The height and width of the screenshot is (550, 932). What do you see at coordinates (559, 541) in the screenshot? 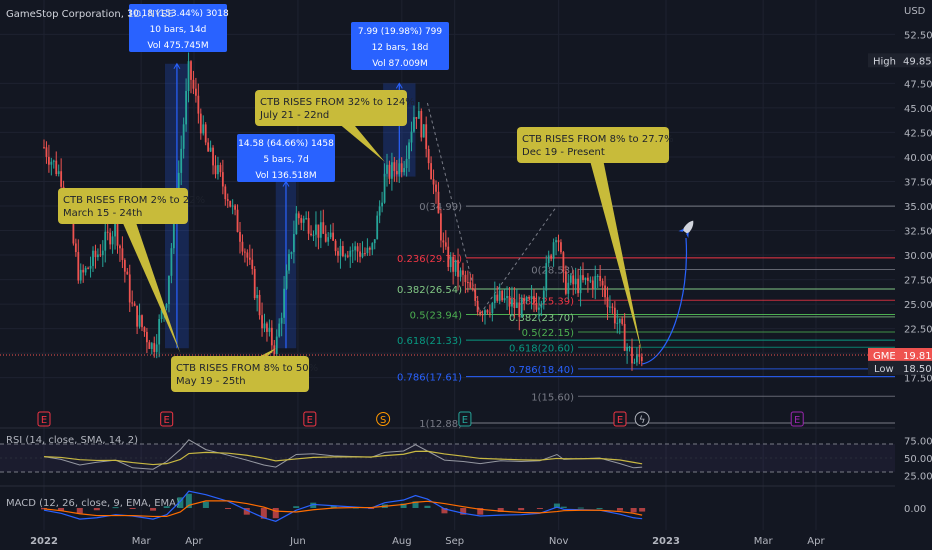
I see `x-tick-label: Nov` at bounding box center [559, 541].